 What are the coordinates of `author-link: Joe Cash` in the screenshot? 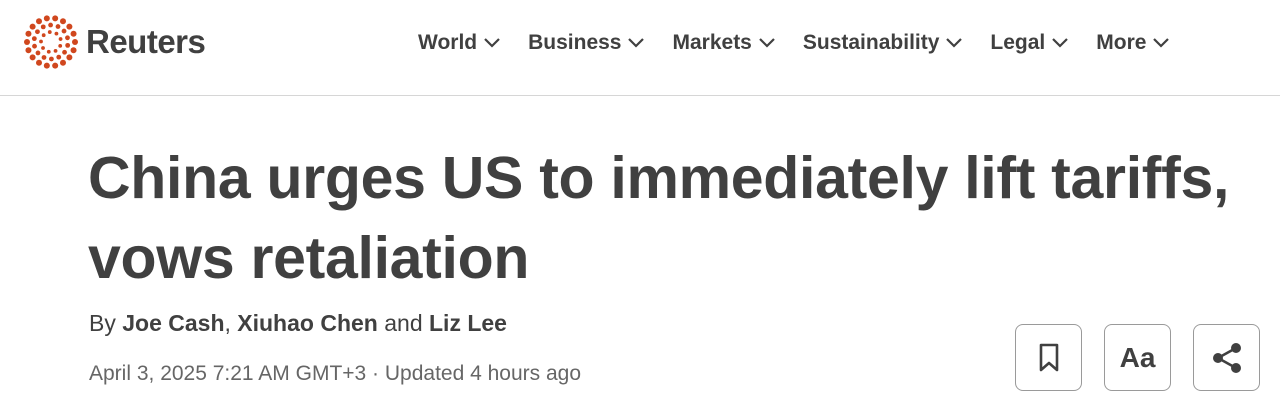 It's located at (173, 323).